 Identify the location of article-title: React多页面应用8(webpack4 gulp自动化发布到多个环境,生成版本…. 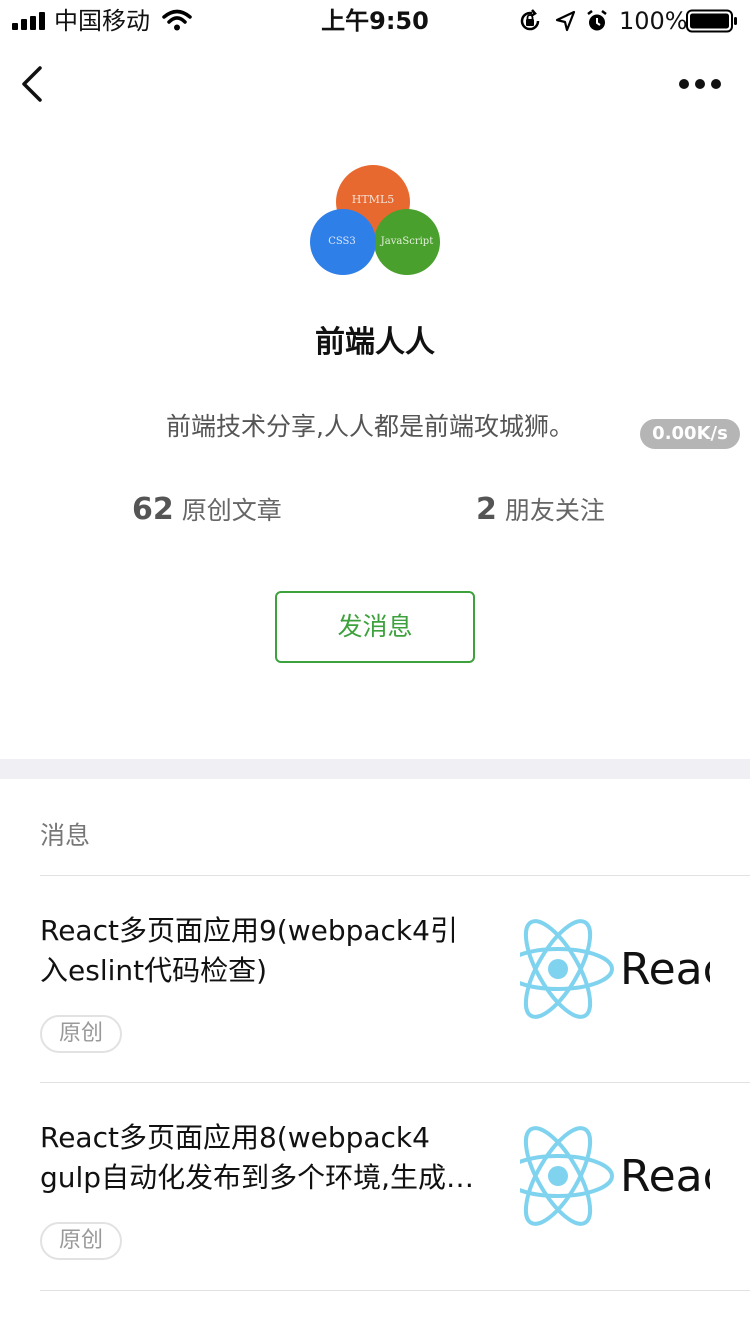
(257, 1157).